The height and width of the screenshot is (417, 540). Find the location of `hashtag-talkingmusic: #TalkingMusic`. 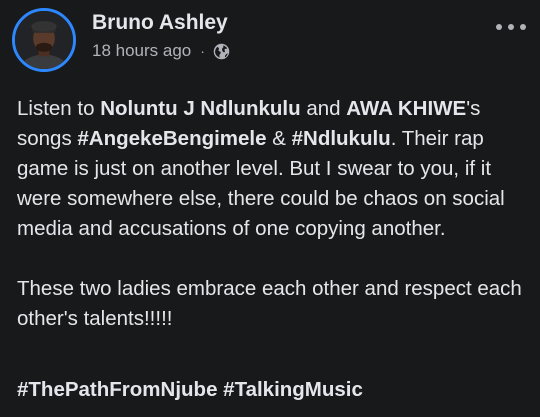

hashtag-talkingmusic: #TalkingMusic is located at coordinates (293, 389).